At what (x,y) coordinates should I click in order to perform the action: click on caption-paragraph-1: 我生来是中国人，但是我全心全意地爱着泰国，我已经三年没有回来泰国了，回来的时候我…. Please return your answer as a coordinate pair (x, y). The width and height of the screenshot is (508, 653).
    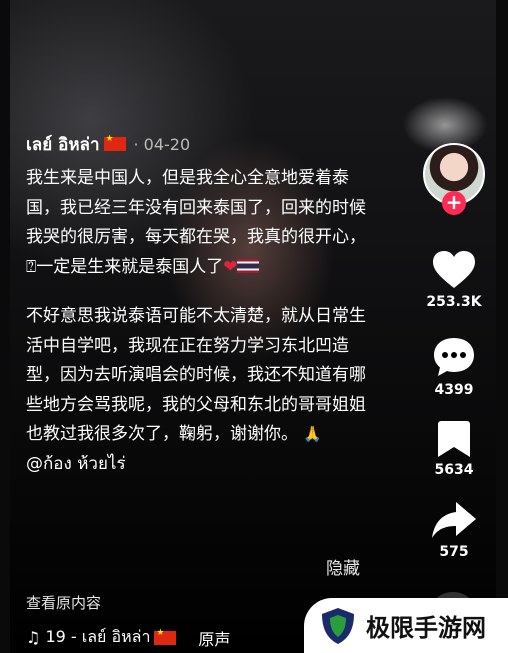
    Looking at the image, I should click on (198, 223).